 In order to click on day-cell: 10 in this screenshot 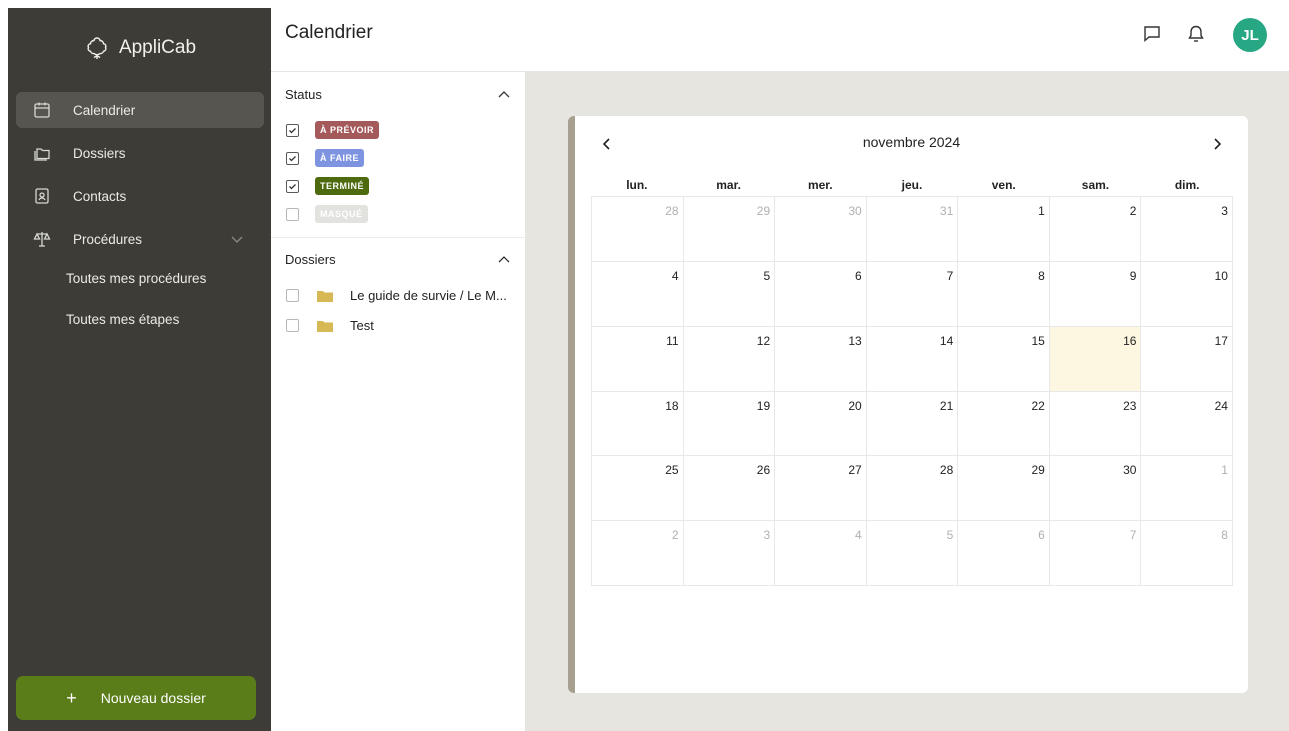, I will do `click(1187, 294)`.